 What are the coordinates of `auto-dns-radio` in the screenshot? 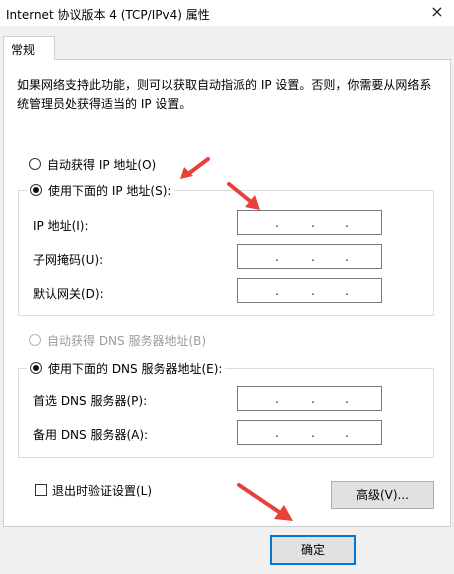 It's located at (35, 340).